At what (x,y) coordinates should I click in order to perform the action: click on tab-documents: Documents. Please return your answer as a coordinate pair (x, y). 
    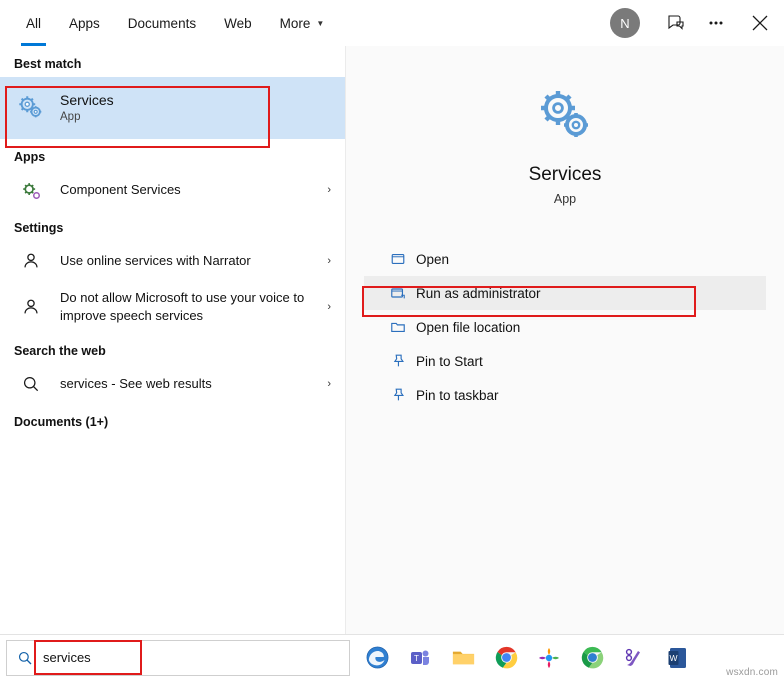
    Looking at the image, I should click on (162, 23).